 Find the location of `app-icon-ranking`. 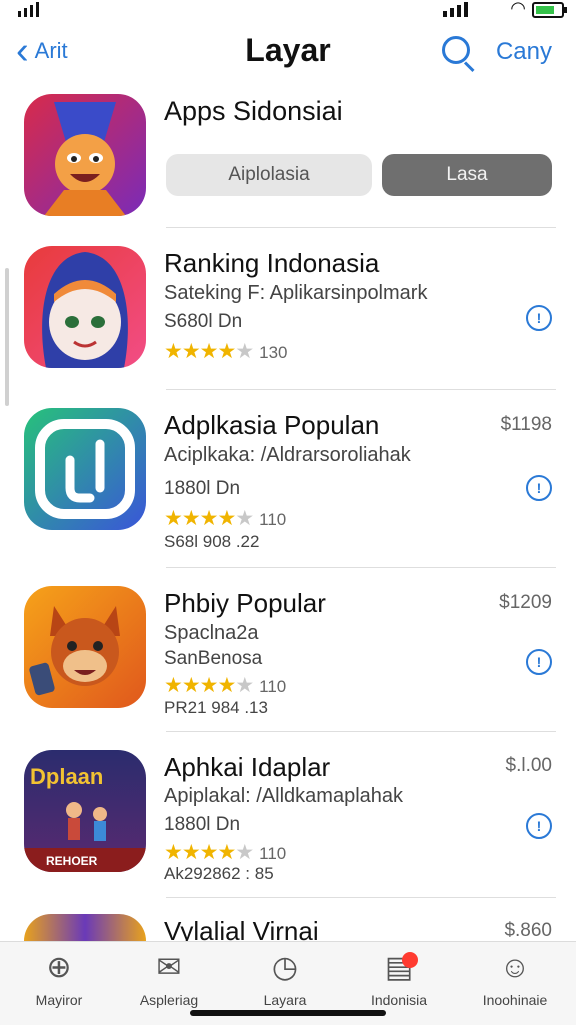

app-icon-ranking is located at coordinates (85, 307).